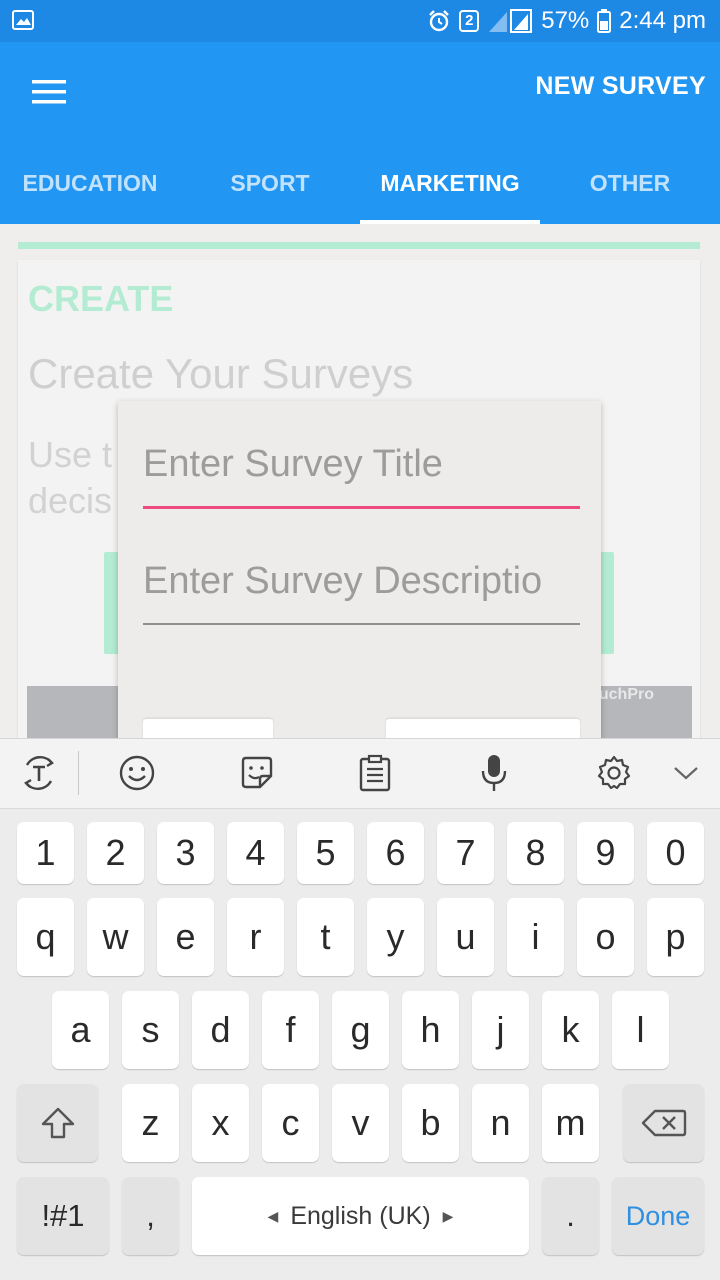  I want to click on key-c: c, so click(290, 1123).